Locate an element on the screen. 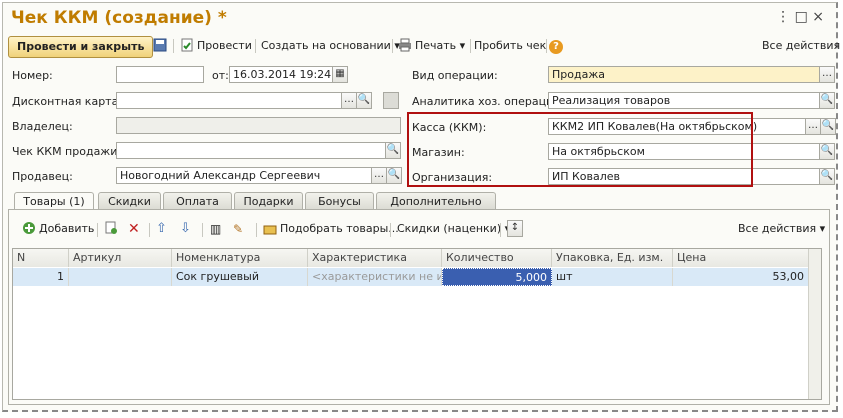 The width and height of the screenshot is (843, 418). card-reader-icon is located at coordinates (391, 100).